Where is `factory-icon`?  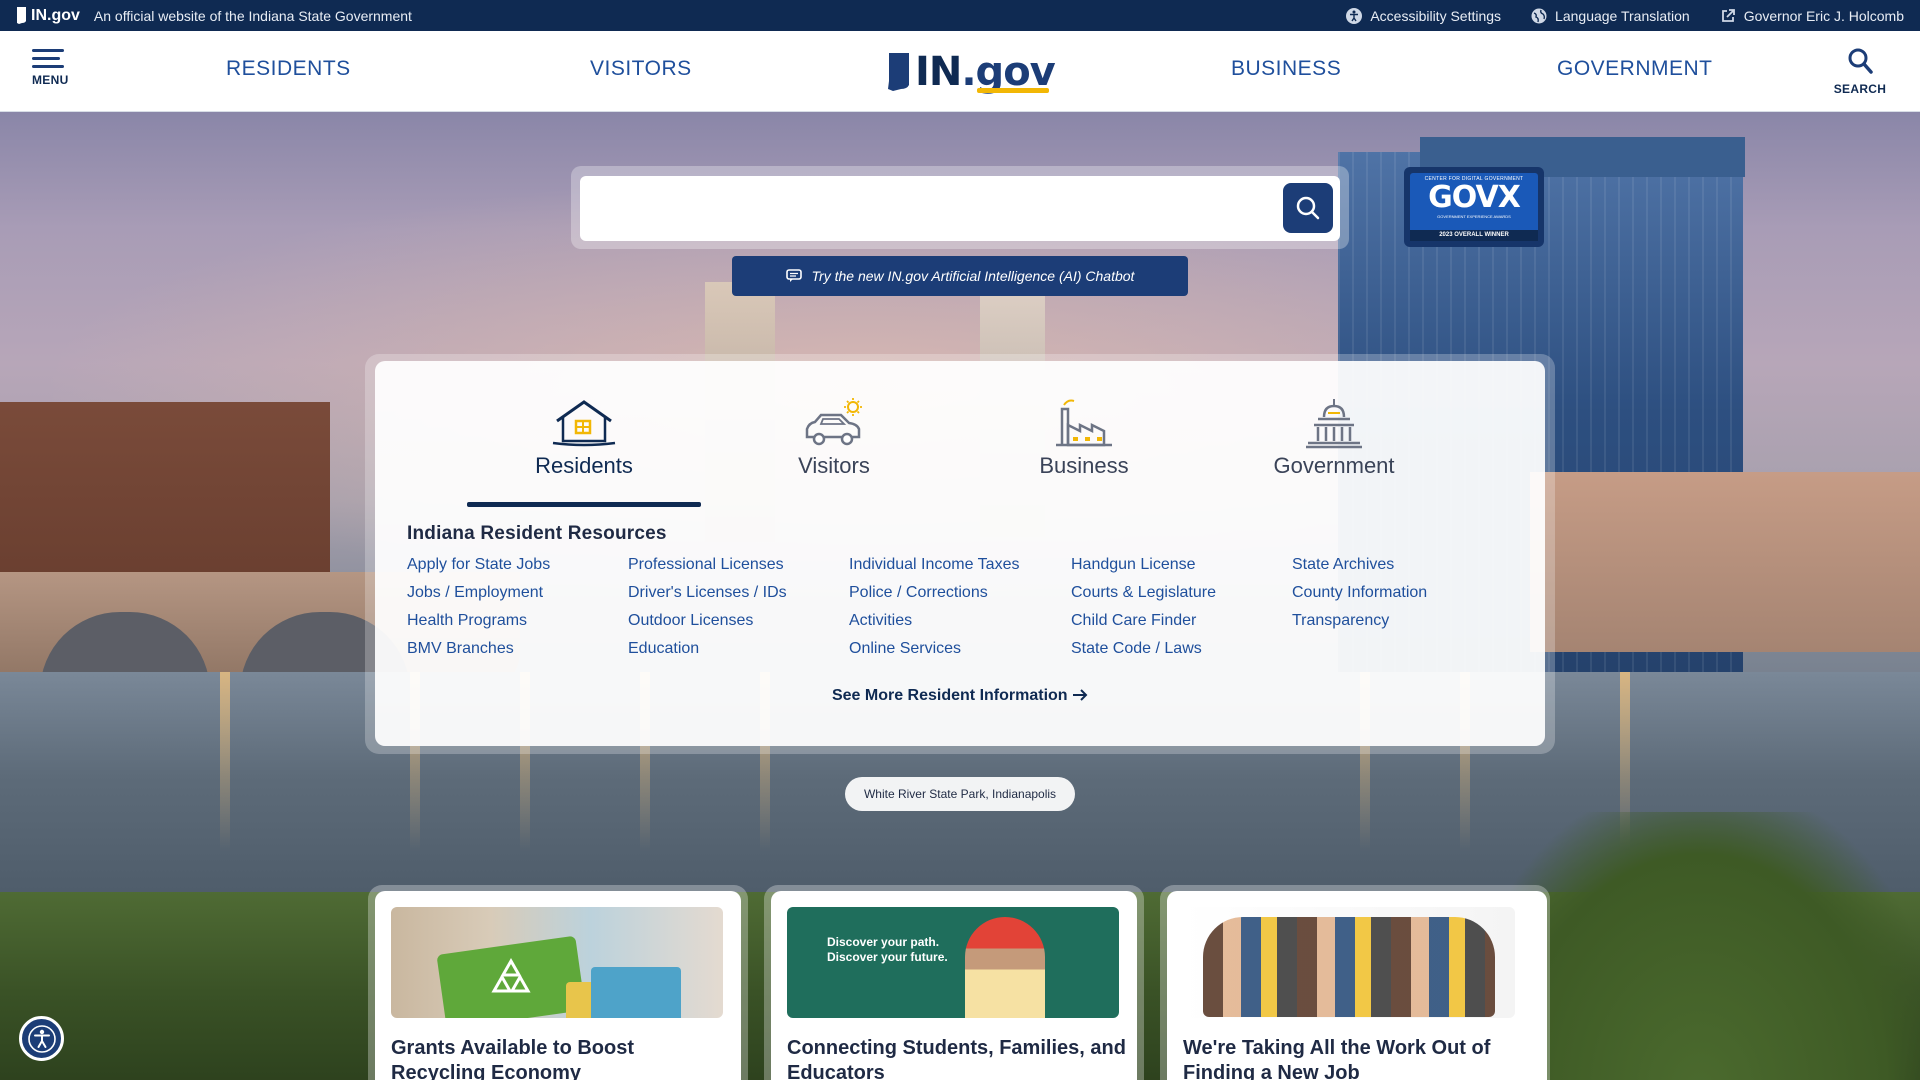
factory-icon is located at coordinates (1084, 423).